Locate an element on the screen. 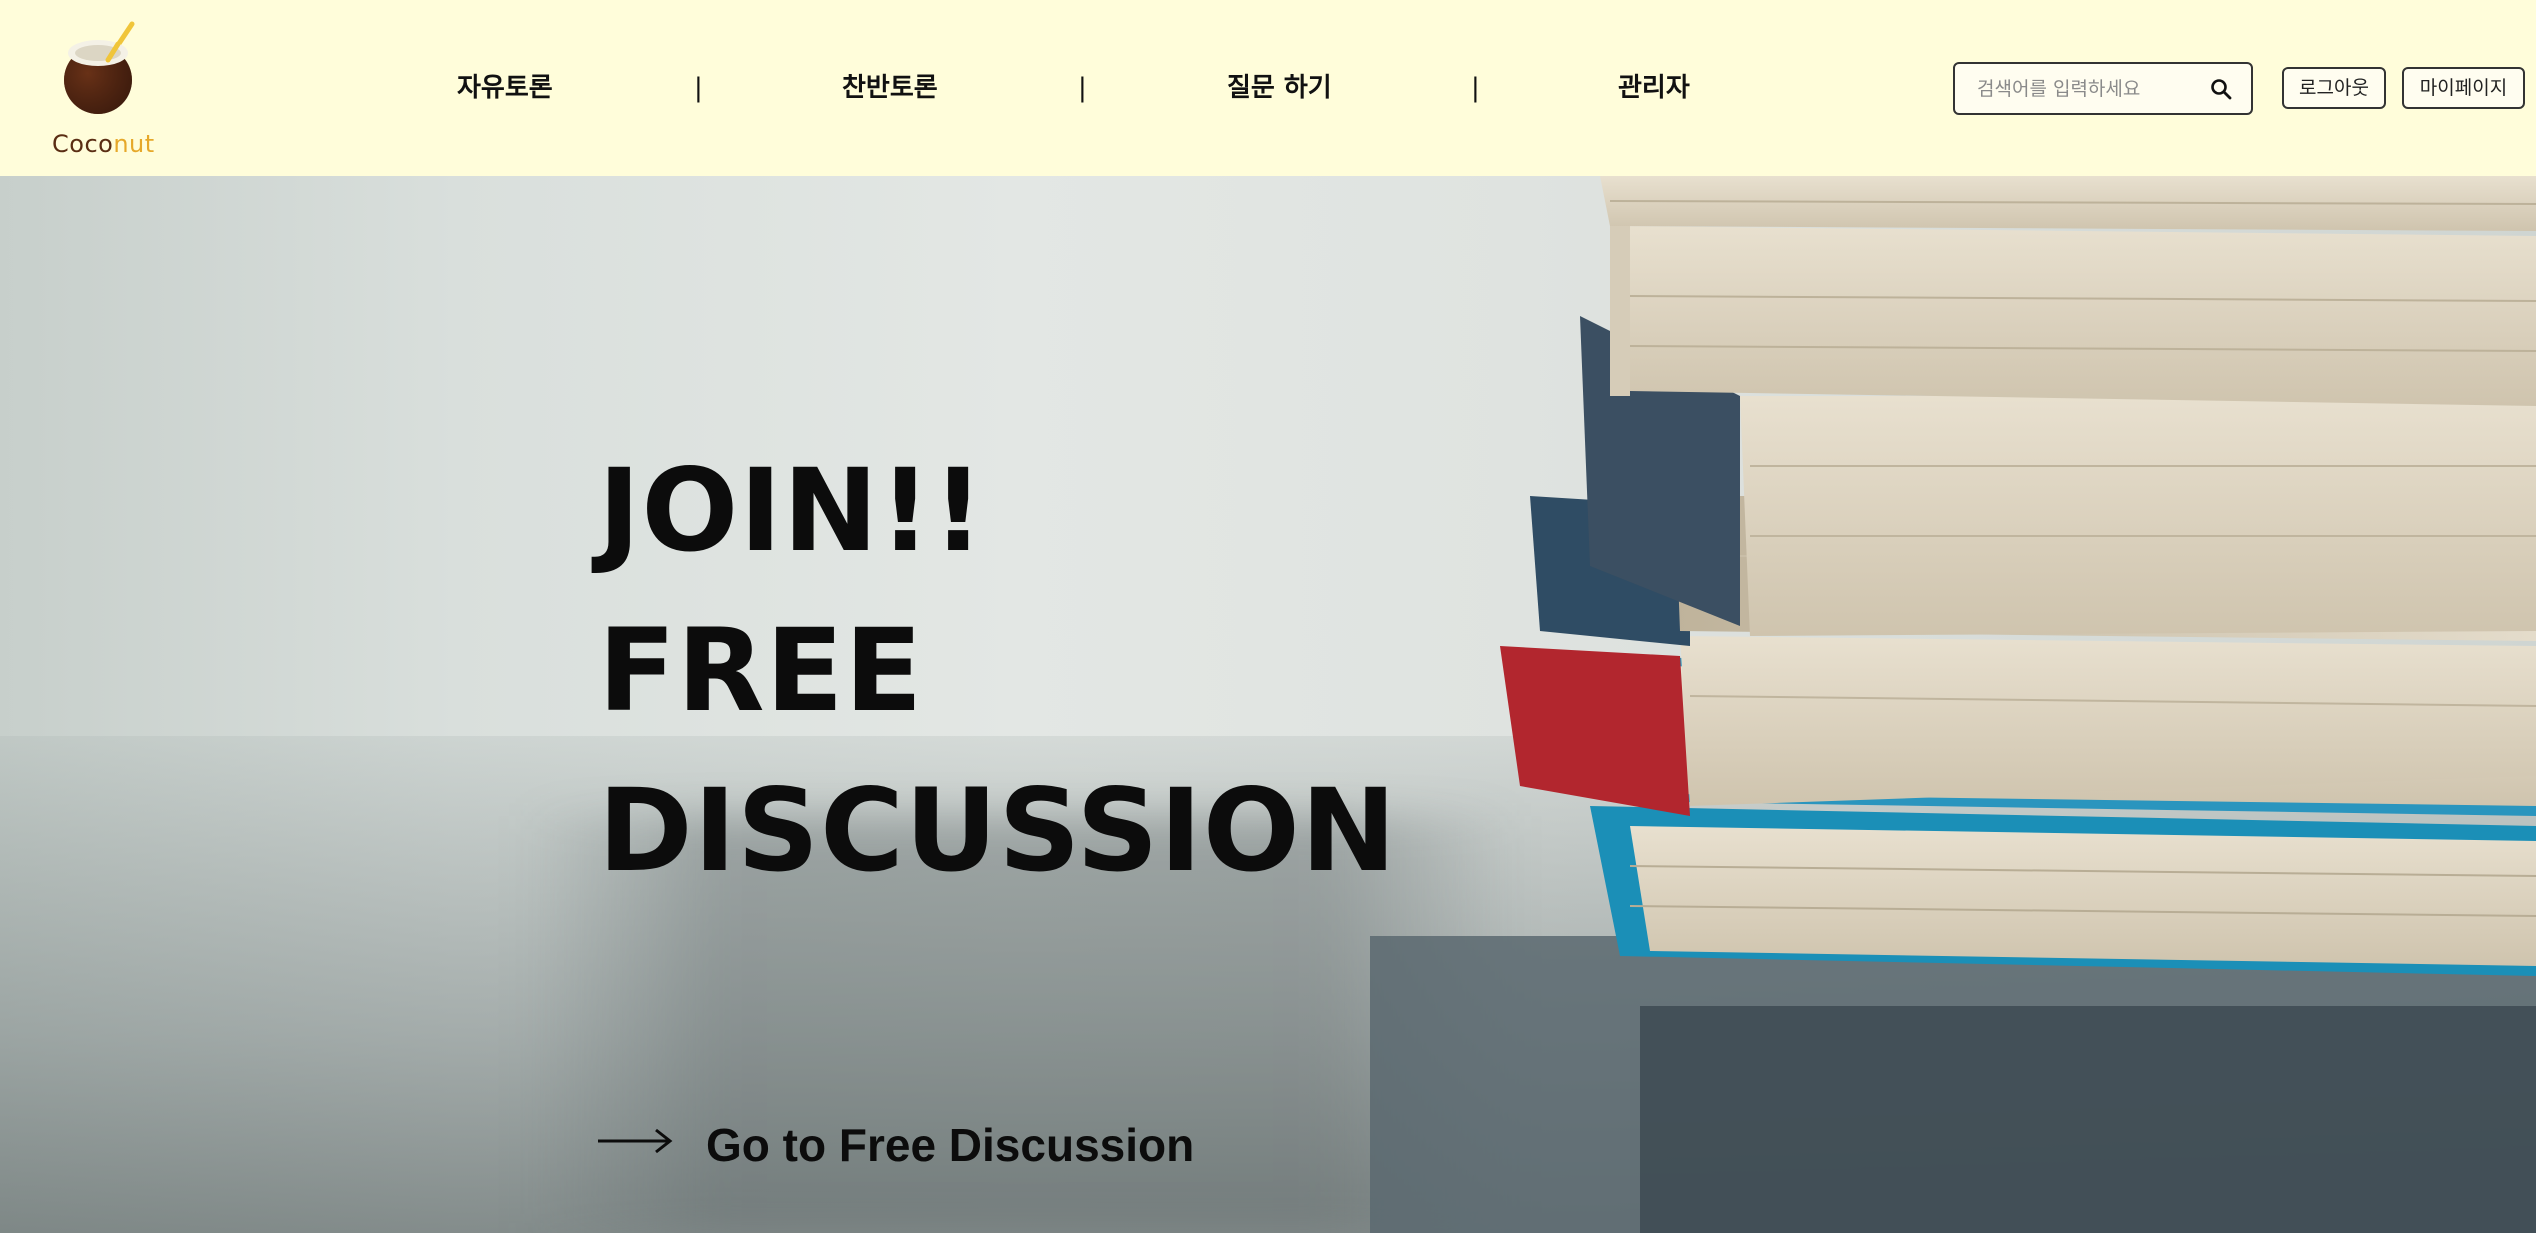  search-box is located at coordinates (2103, 88).